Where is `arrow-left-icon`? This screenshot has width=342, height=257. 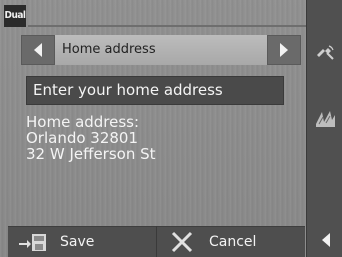
arrow-left-icon is located at coordinates (38, 50).